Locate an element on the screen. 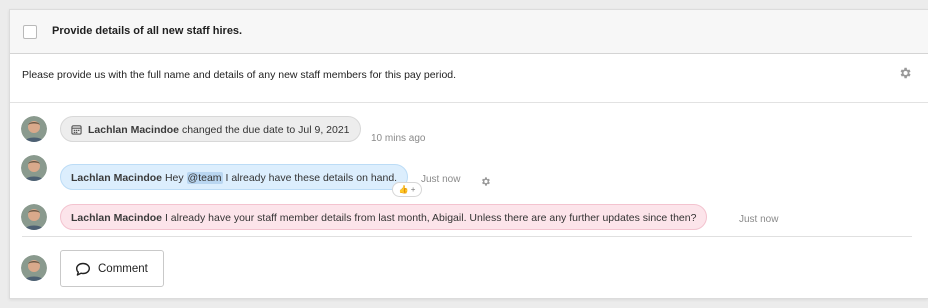 The height and width of the screenshot is (308, 928). divider is located at coordinates (467, 236).